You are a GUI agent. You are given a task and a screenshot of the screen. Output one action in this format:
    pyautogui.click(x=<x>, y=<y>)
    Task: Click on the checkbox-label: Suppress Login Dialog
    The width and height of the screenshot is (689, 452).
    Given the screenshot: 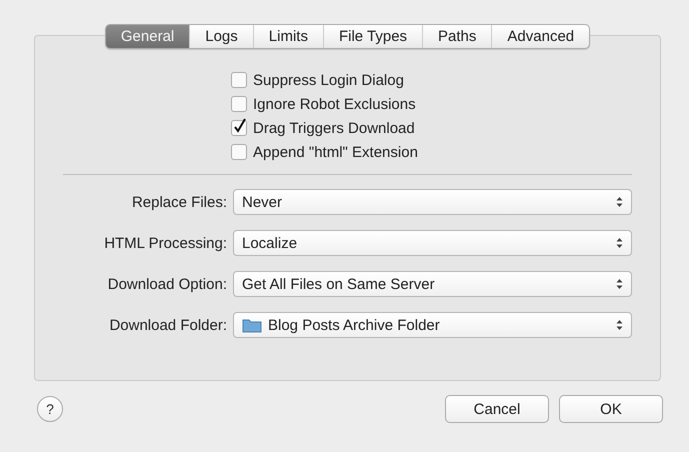 What is the action you would take?
    pyautogui.click(x=328, y=80)
    